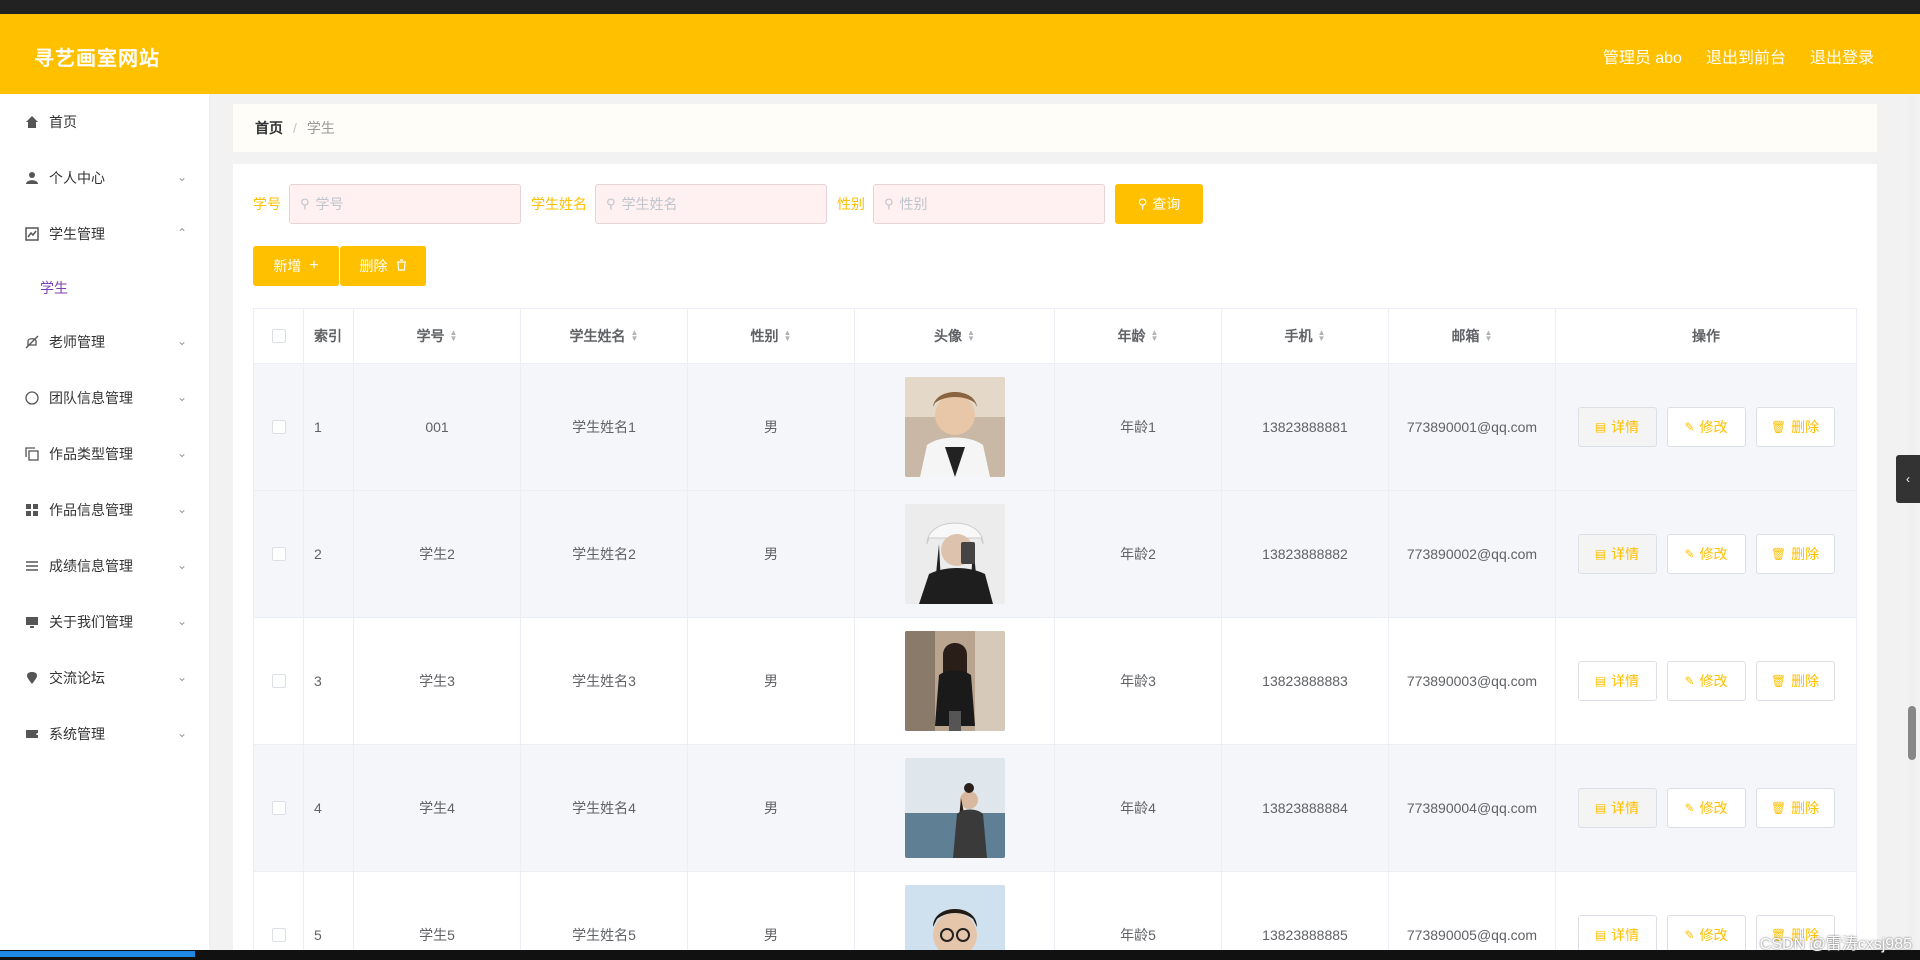 The width and height of the screenshot is (1920, 960). I want to click on copy-icon, so click(32, 454).